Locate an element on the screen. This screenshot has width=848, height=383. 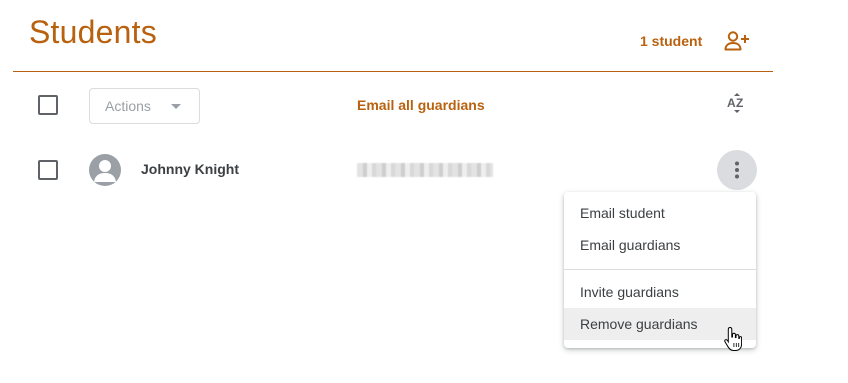
sort-button: A Z is located at coordinates (737, 103).